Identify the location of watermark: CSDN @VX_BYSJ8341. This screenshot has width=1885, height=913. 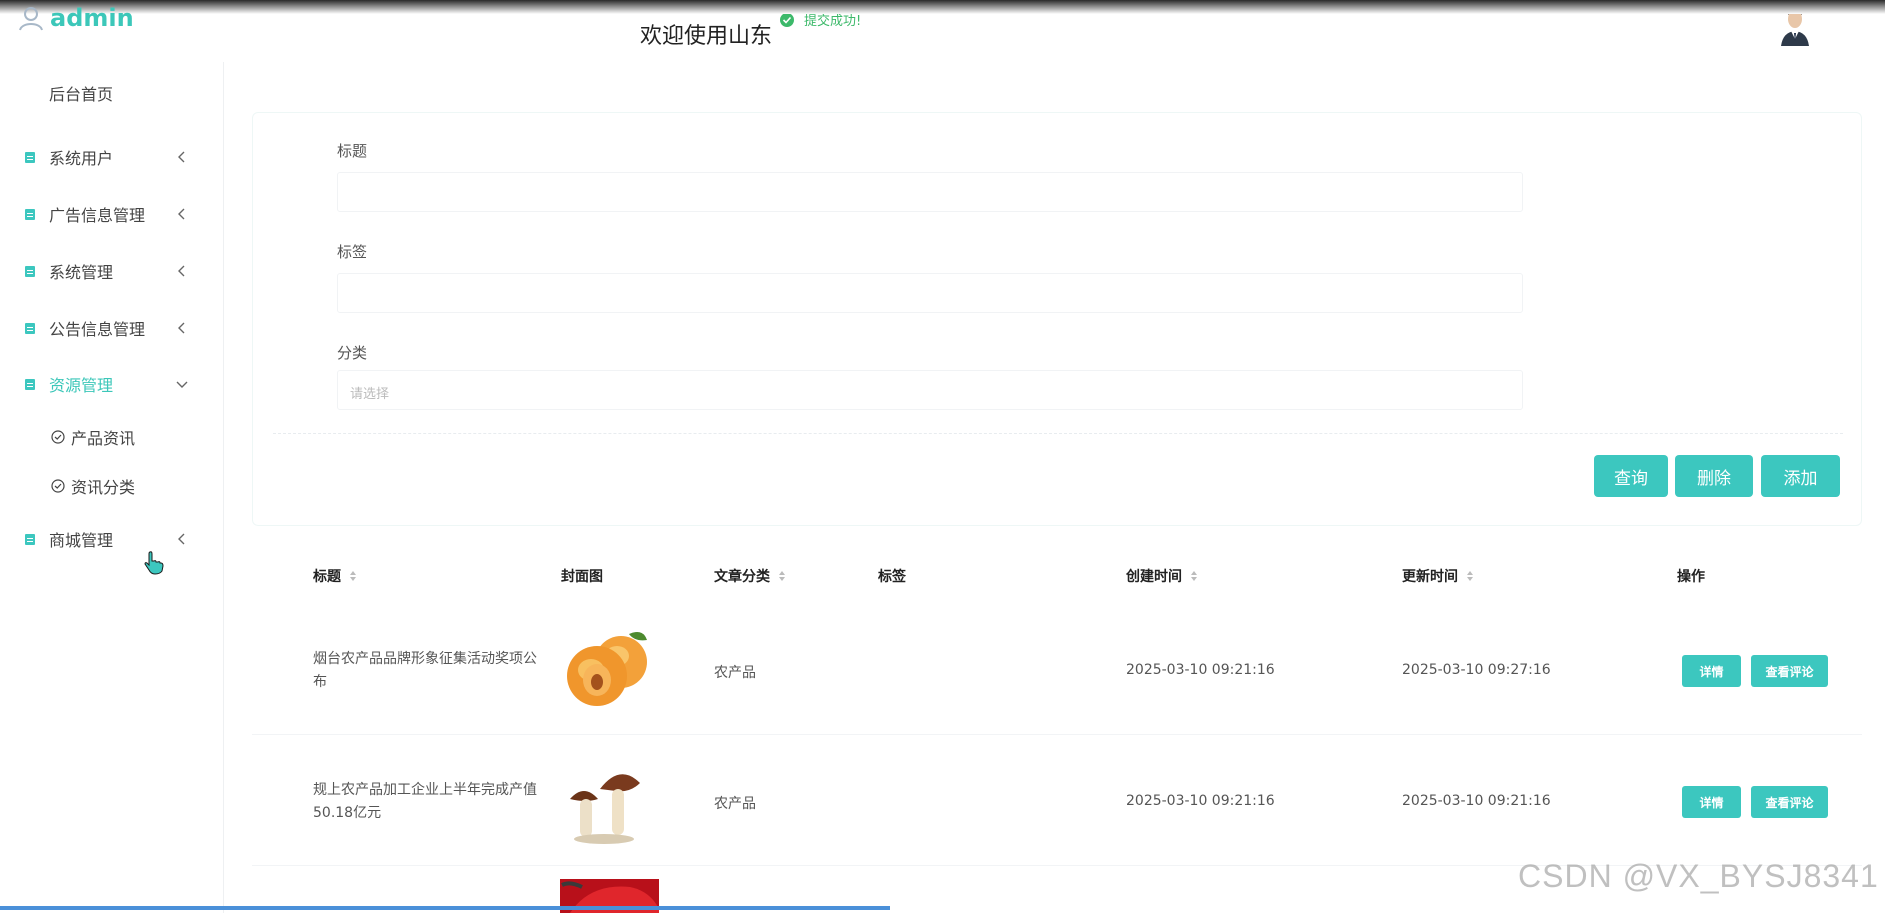
(1698, 876).